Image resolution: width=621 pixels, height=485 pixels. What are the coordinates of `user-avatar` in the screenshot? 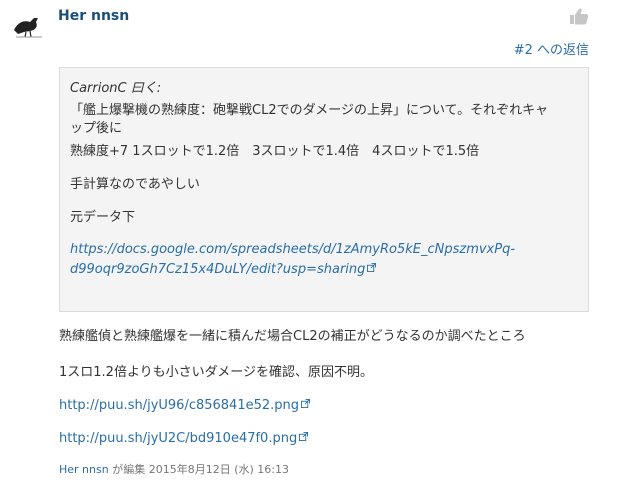 It's located at (28, 25).